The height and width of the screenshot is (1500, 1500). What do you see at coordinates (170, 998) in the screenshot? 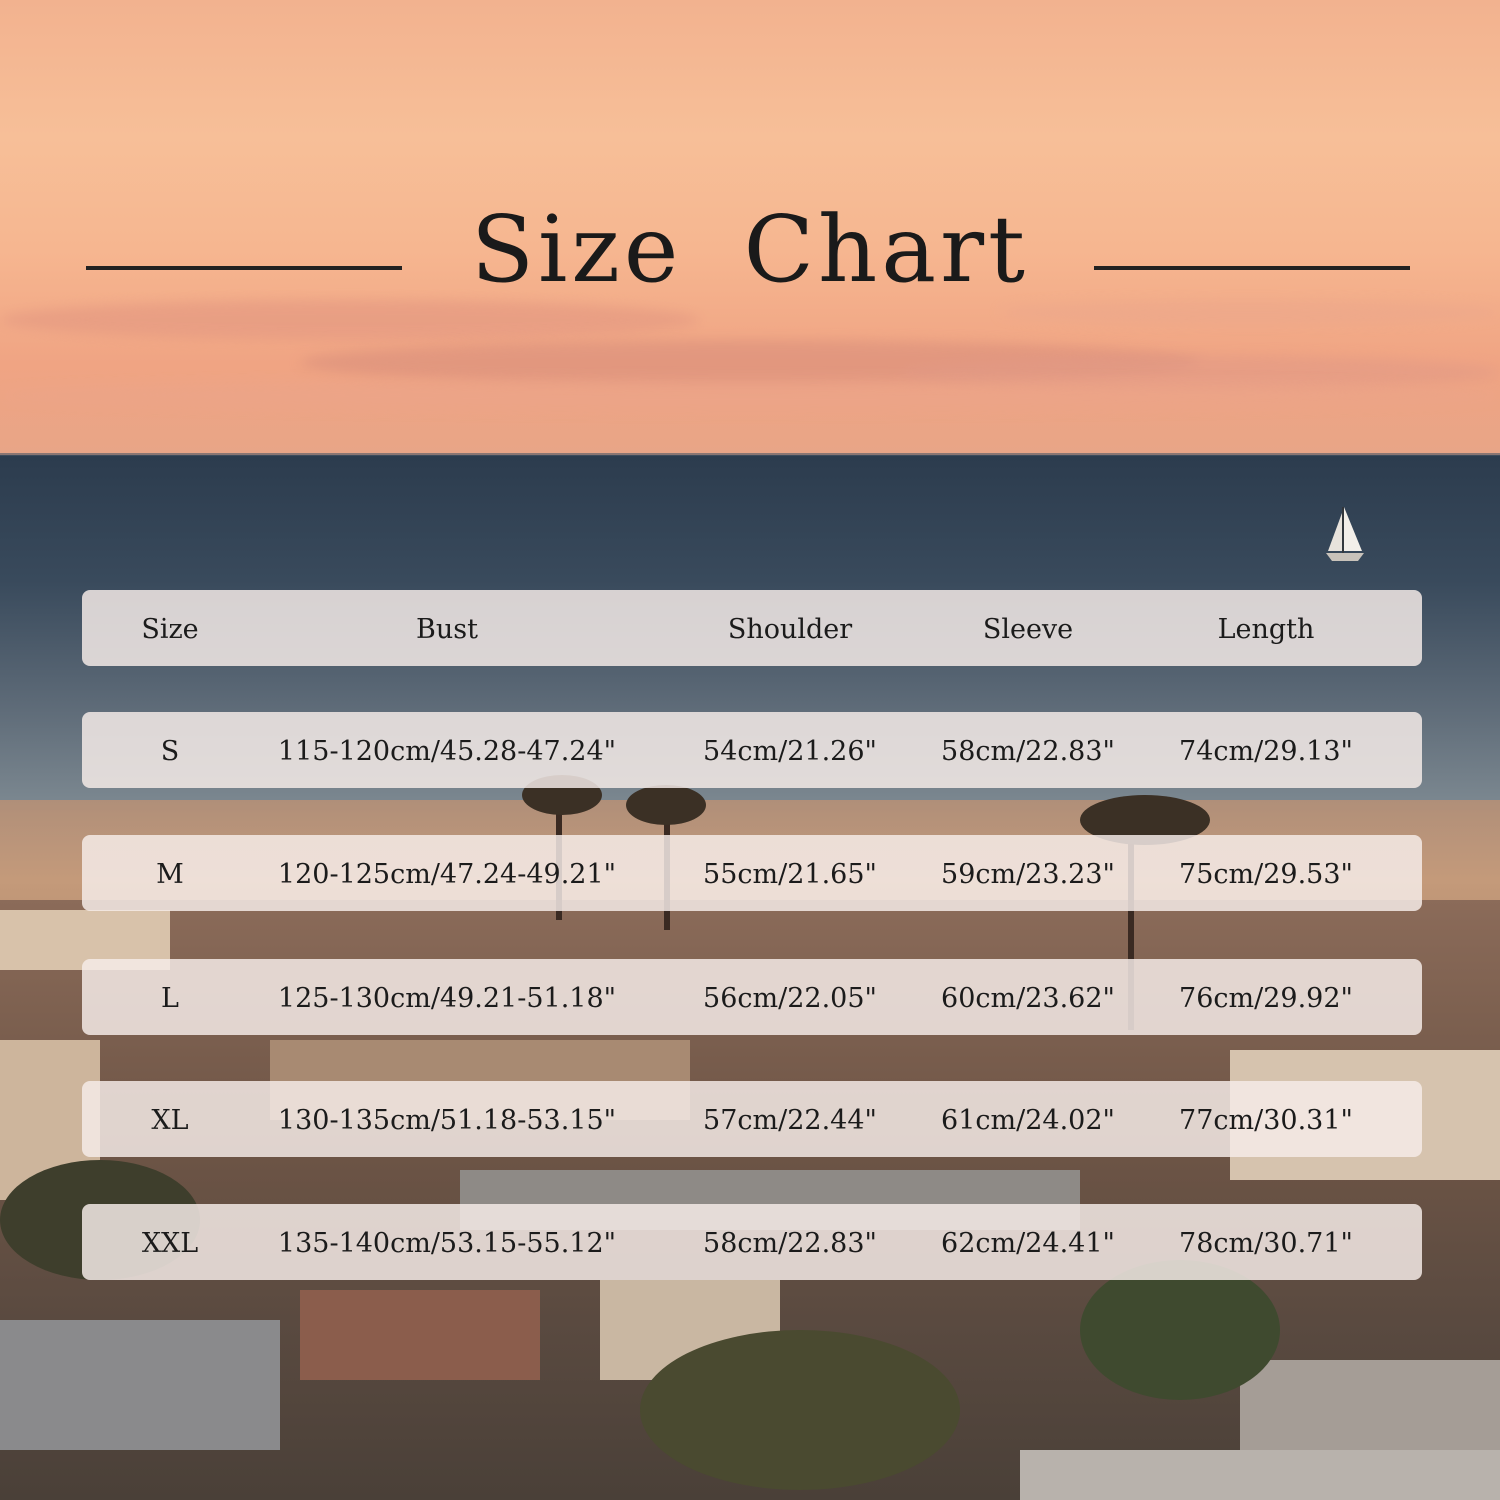
I see `cell-size: L` at bounding box center [170, 998].